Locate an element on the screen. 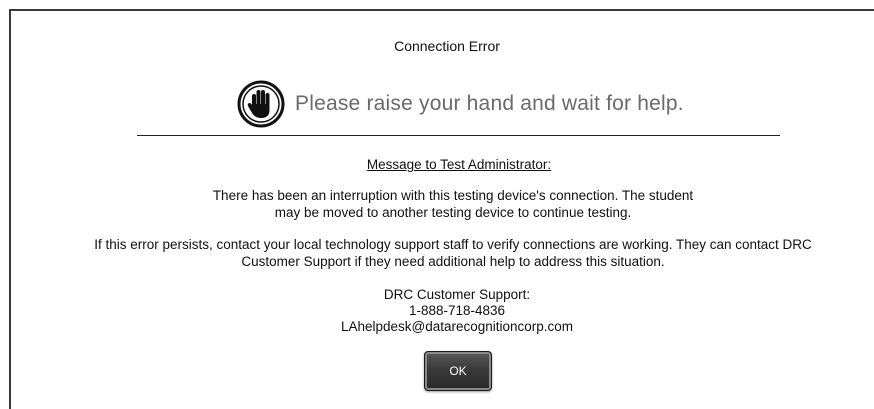 The image size is (874, 409). support-email: LAhelpdesk@datarecognitioncorp.com is located at coordinates (457, 326).